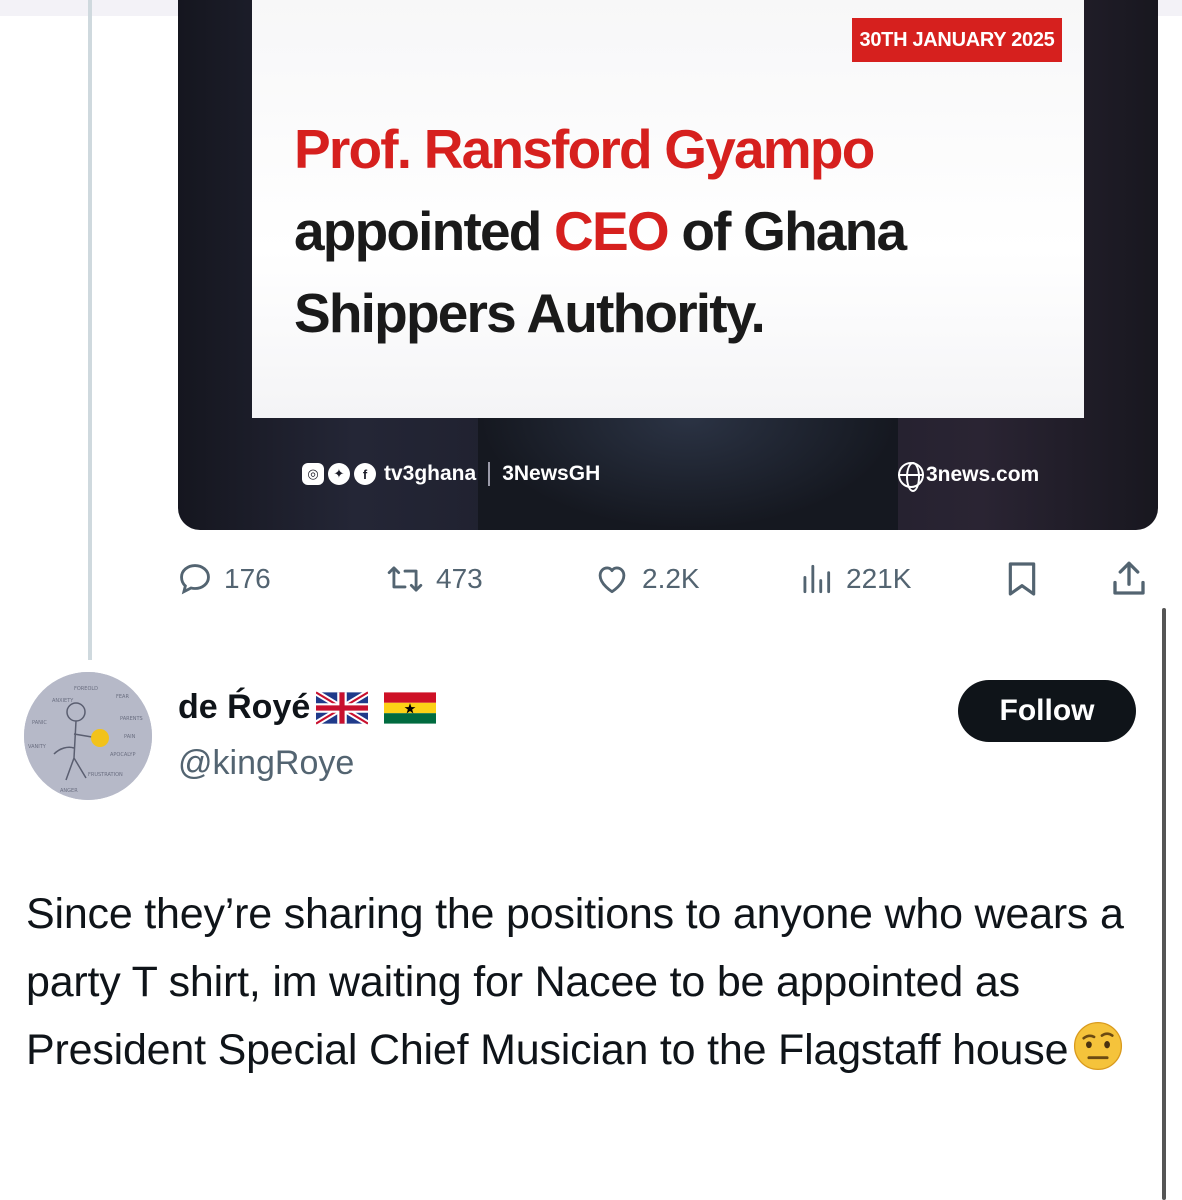  Describe the element at coordinates (1098, 1046) in the screenshot. I see `raised-eyebrow-face-icon` at that location.